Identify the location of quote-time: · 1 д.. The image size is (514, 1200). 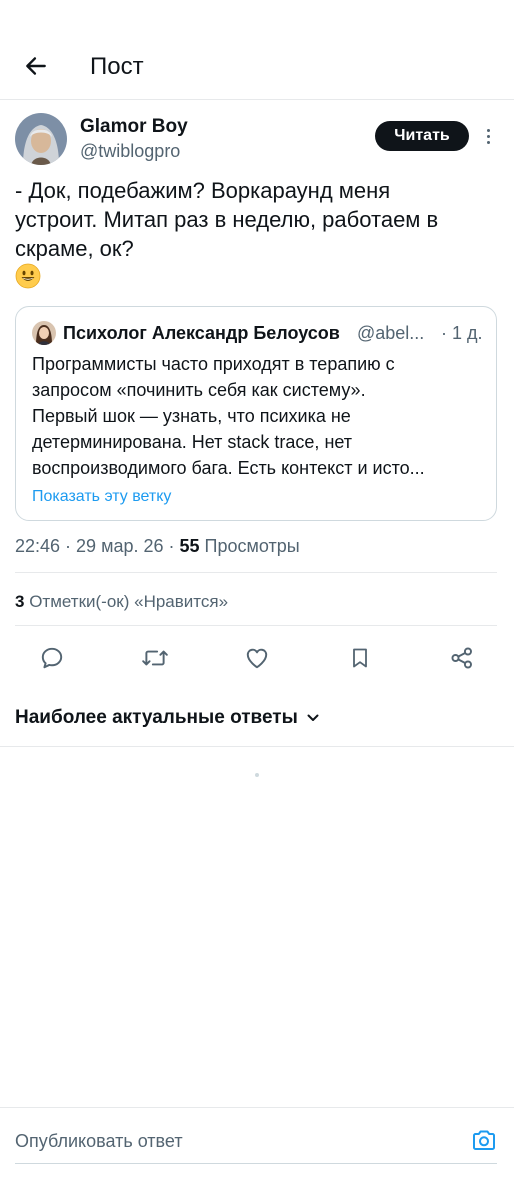
(462, 333).